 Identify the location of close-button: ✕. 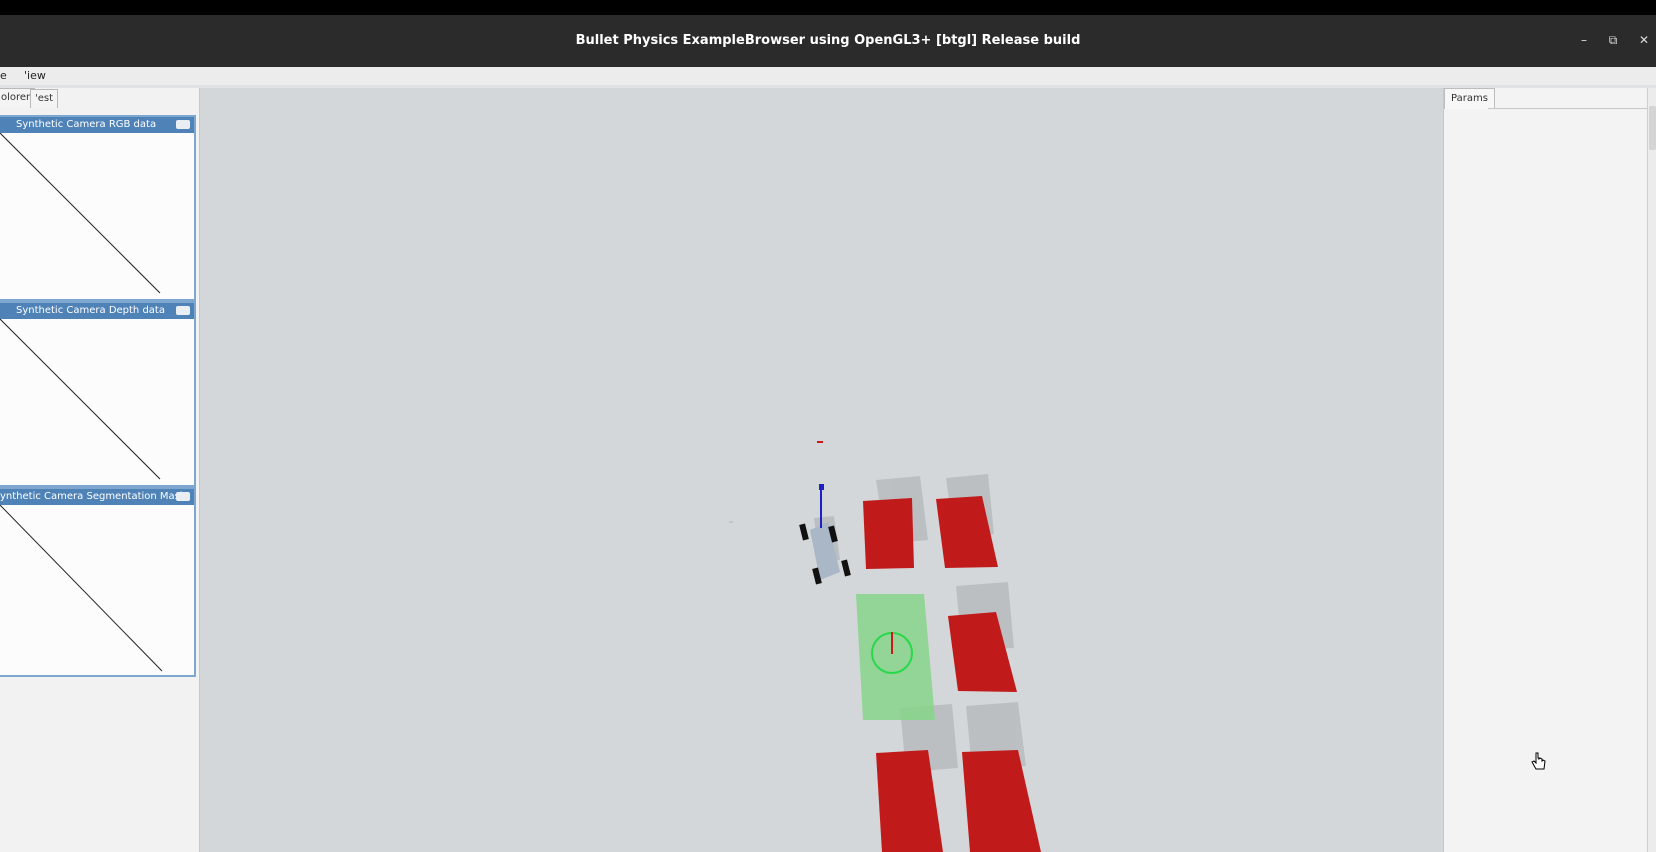
(1644, 40).